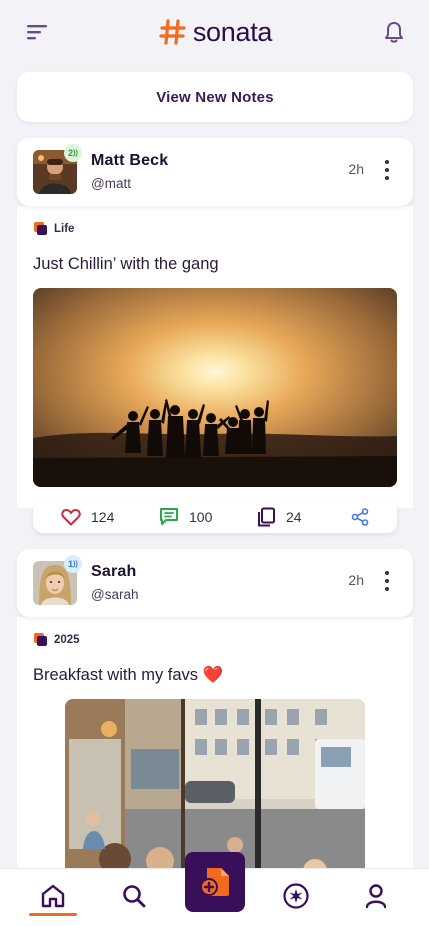  I want to click on menu-icon, so click(37, 32).